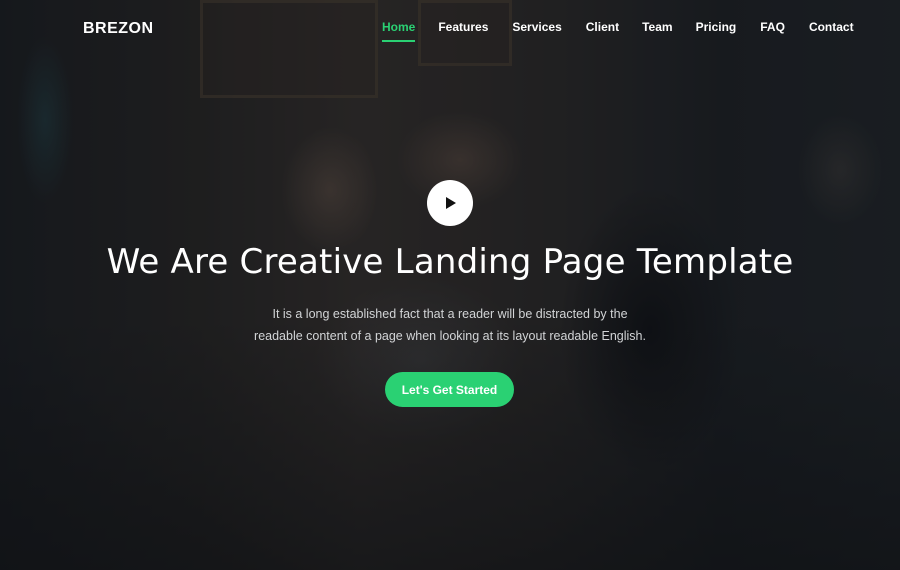  I want to click on nav-item-client: Client, so click(602, 27).